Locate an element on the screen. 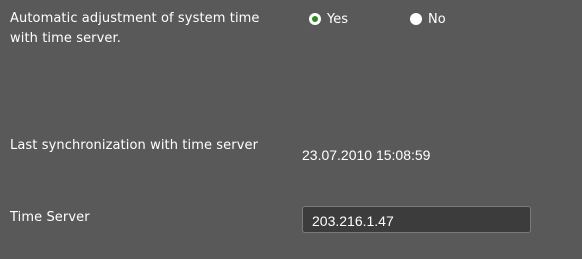 The image size is (582, 259). radio-yes-option: Yes is located at coordinates (328, 19).